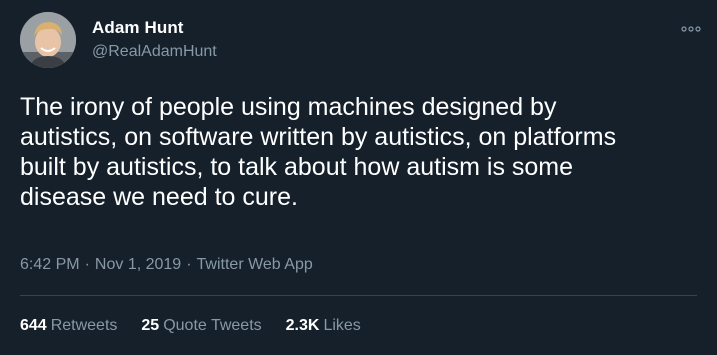 Image resolution: width=717 pixels, height=355 pixels. Describe the element at coordinates (342, 325) in the screenshot. I see `likes-label: Likes` at that location.